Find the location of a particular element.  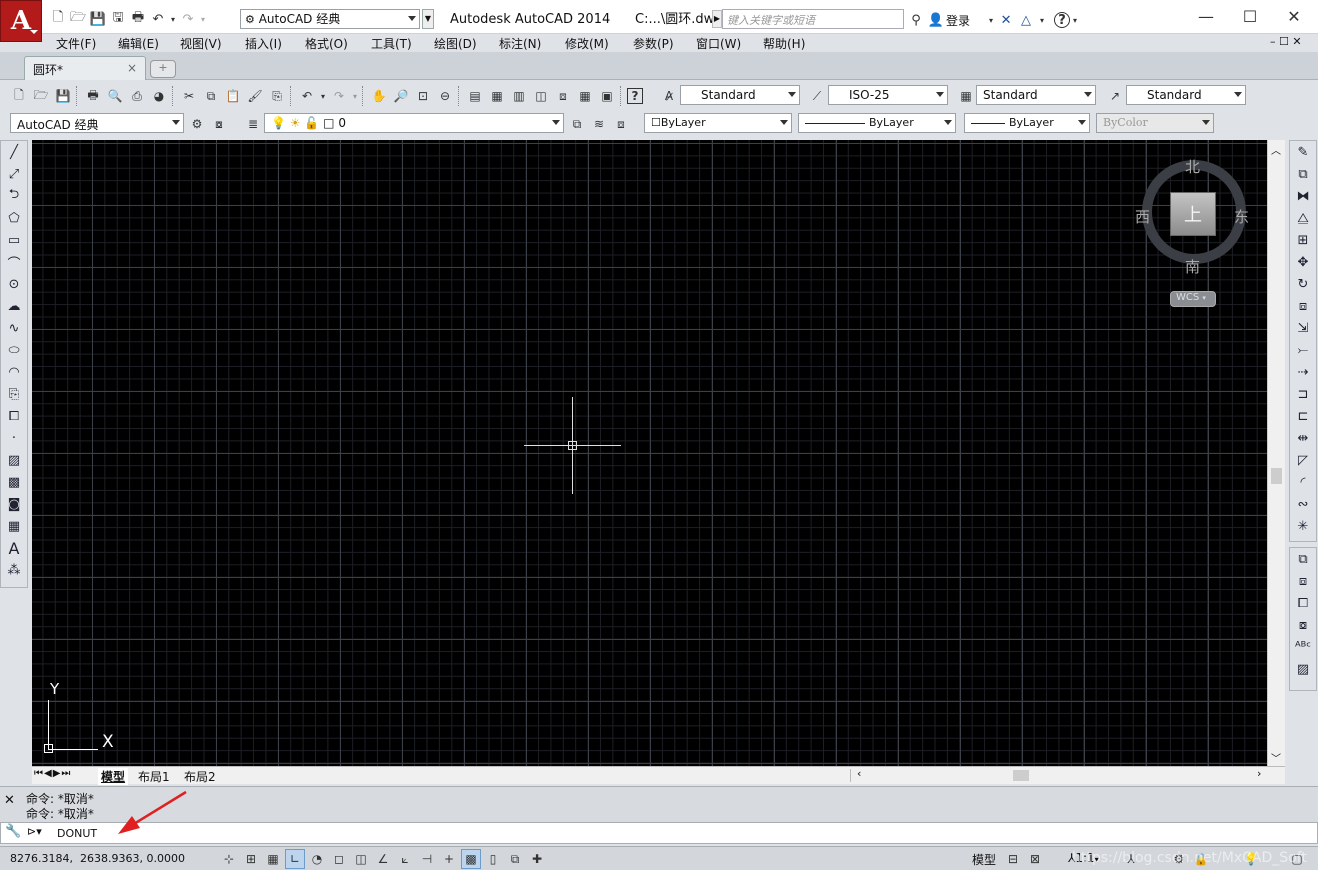

tab-model: 模型 is located at coordinates (113, 776).